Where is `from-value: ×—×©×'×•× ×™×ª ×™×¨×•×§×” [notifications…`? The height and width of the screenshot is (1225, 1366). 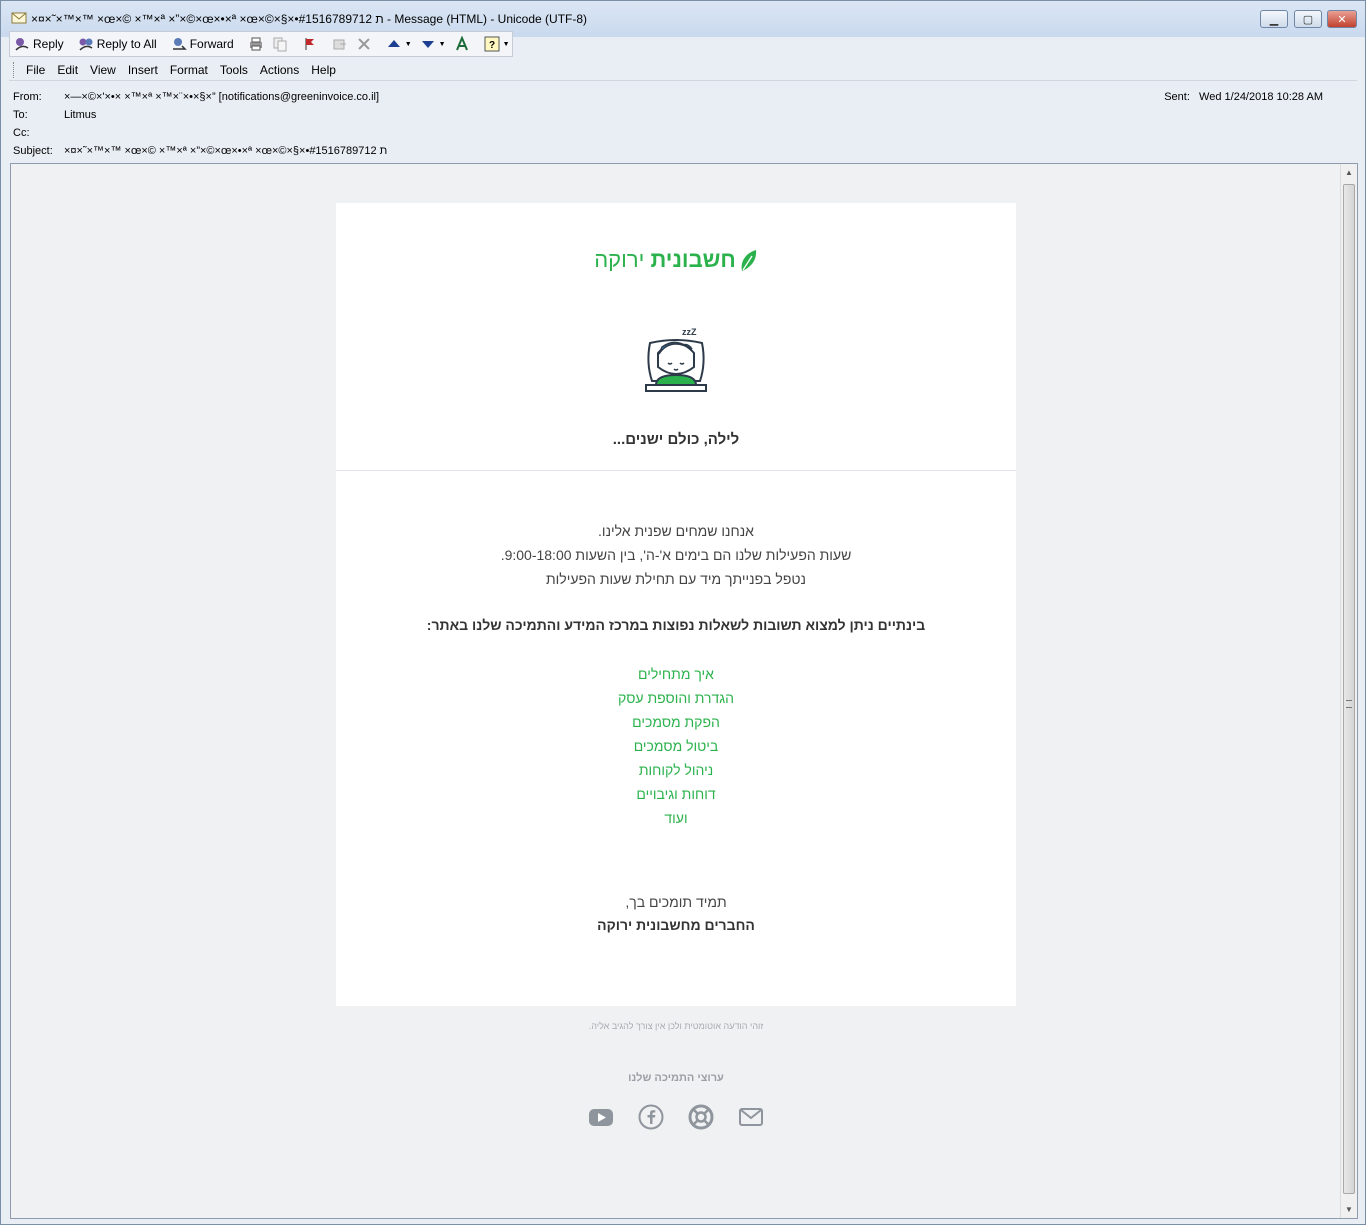 from-value: ×—×©×'×•× ×™×ª ×™×¨×•×§×” [notifications… is located at coordinates (221, 97).